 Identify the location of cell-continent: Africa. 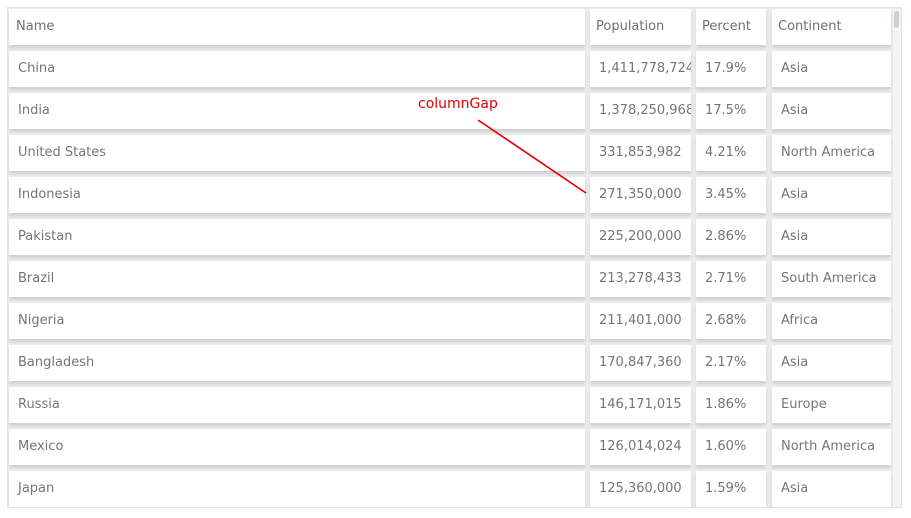
(831, 321).